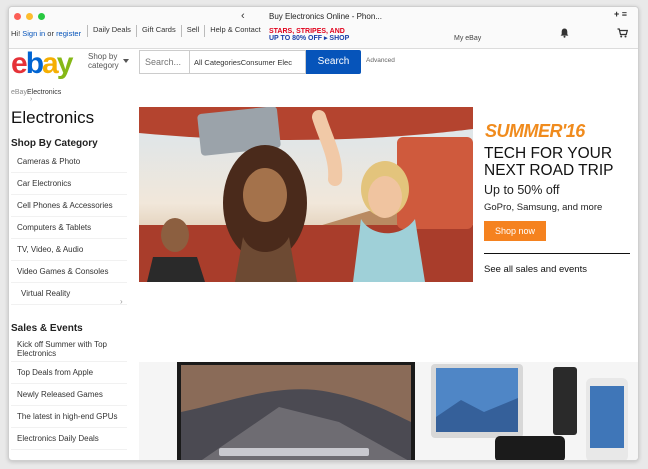 This screenshot has height=469, width=648. I want to click on nav-daily-deals: Daily Deals, so click(111, 31).